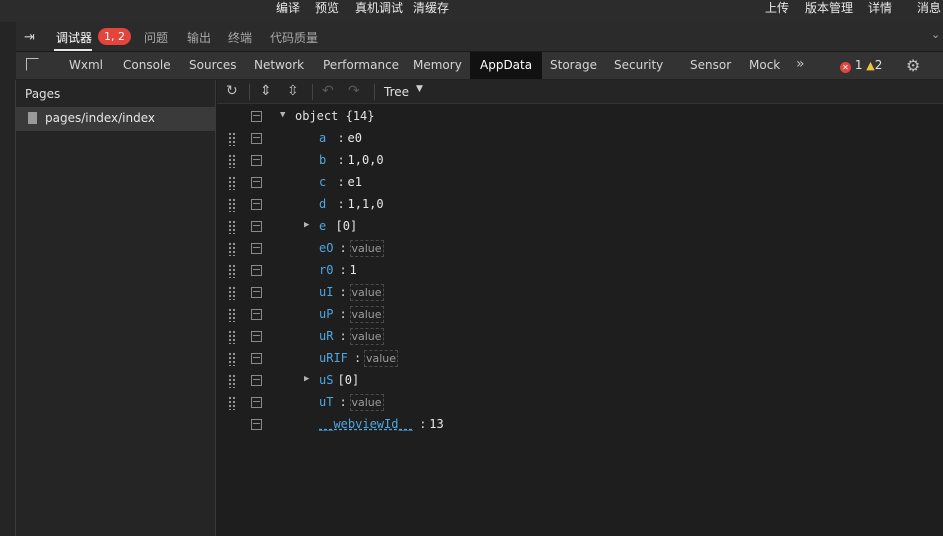  What do you see at coordinates (913, 65) in the screenshot?
I see `gear-icon: ⚙` at bounding box center [913, 65].